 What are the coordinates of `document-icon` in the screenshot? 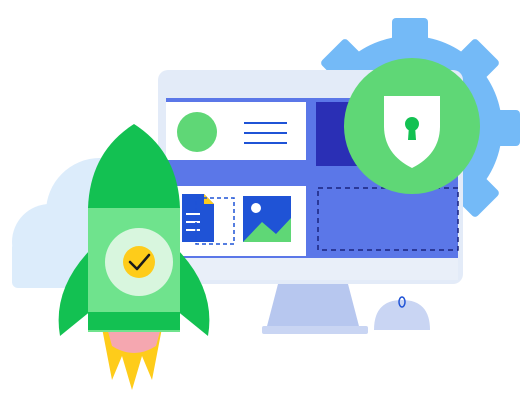 It's located at (198, 218).